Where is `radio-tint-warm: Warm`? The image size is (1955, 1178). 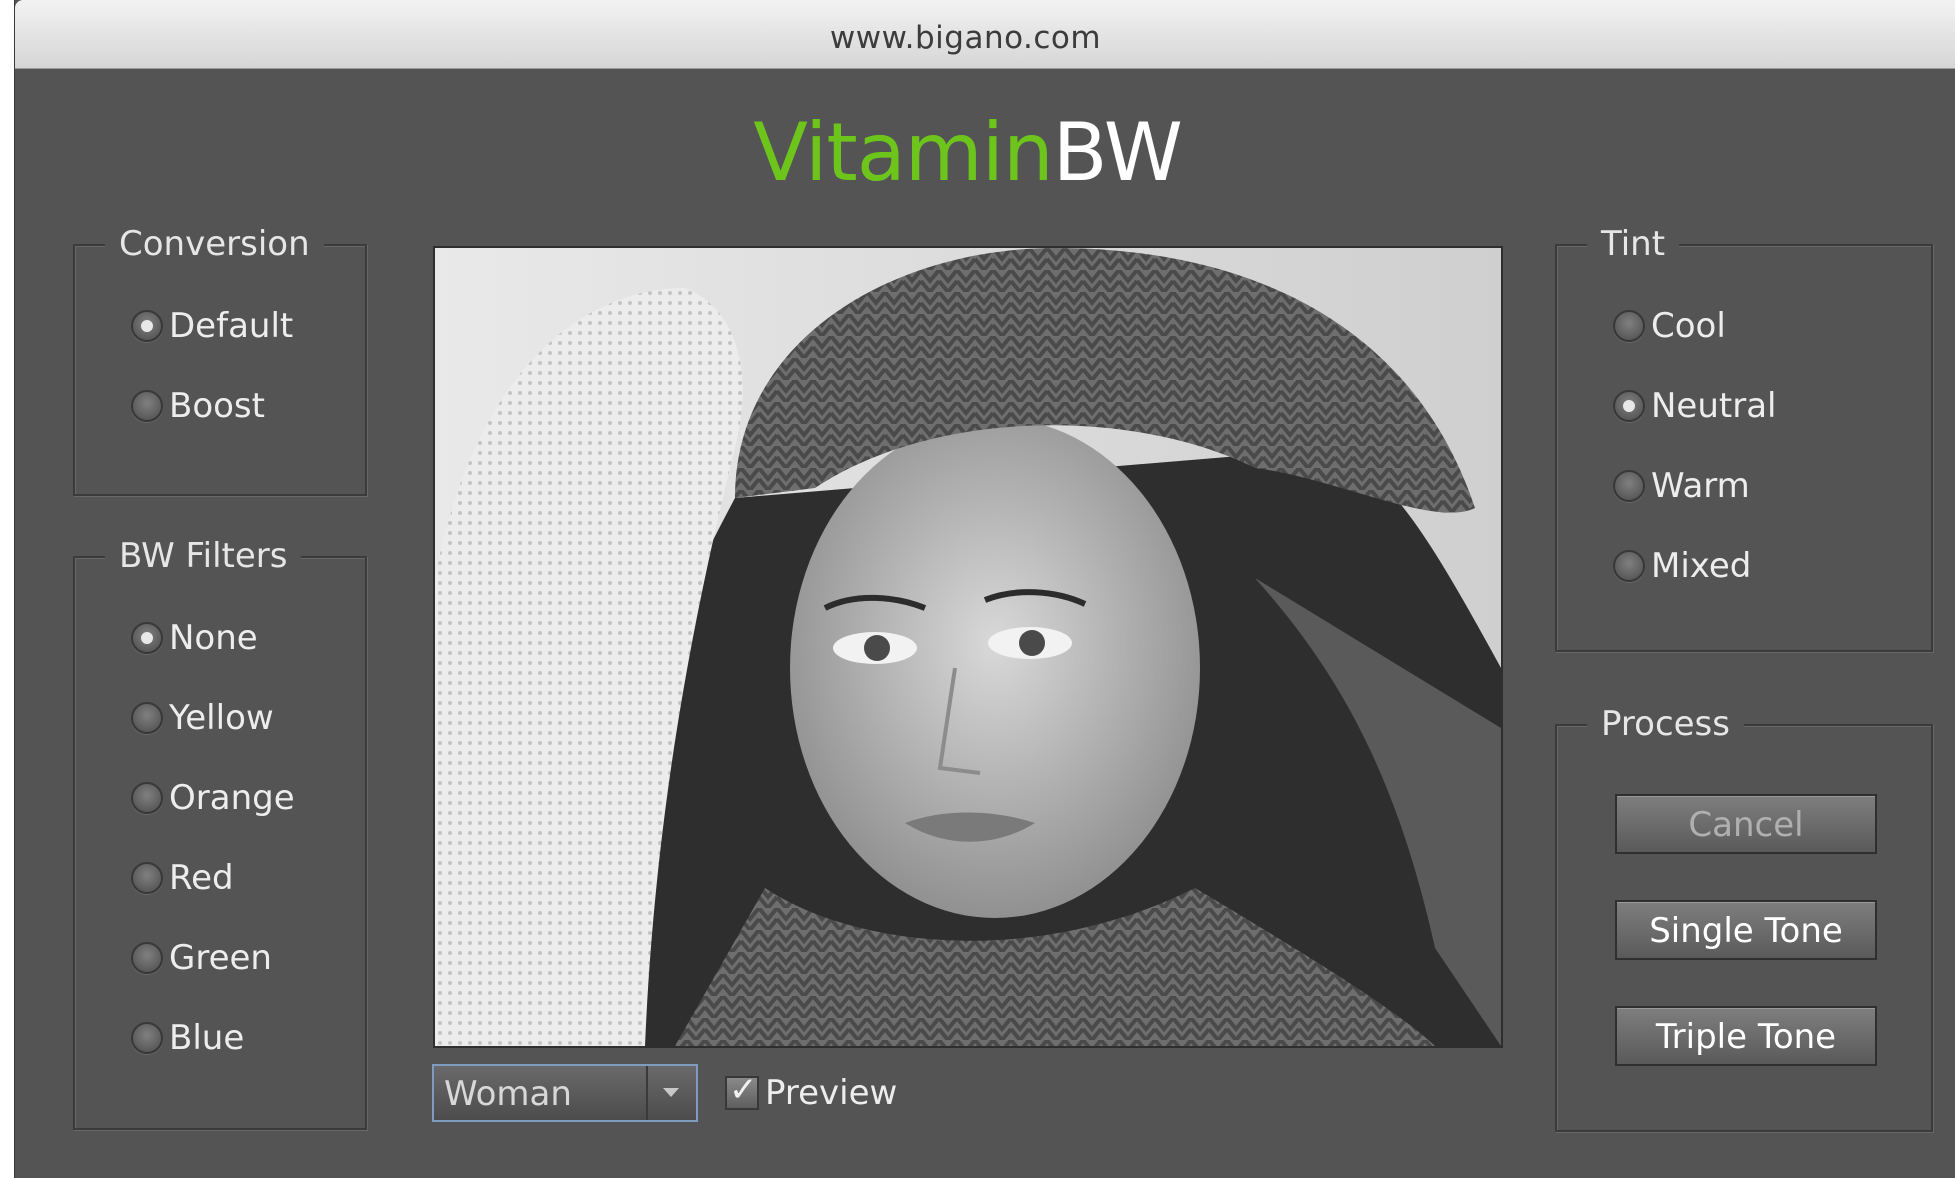
radio-tint-warm: Warm is located at coordinates (1681, 486).